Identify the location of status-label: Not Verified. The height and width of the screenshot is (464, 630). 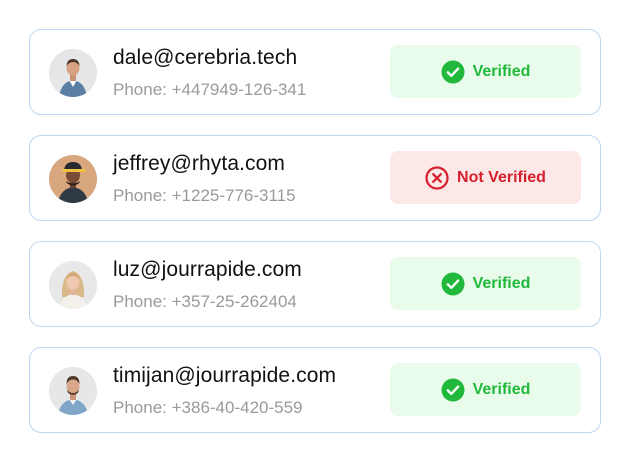
(501, 177).